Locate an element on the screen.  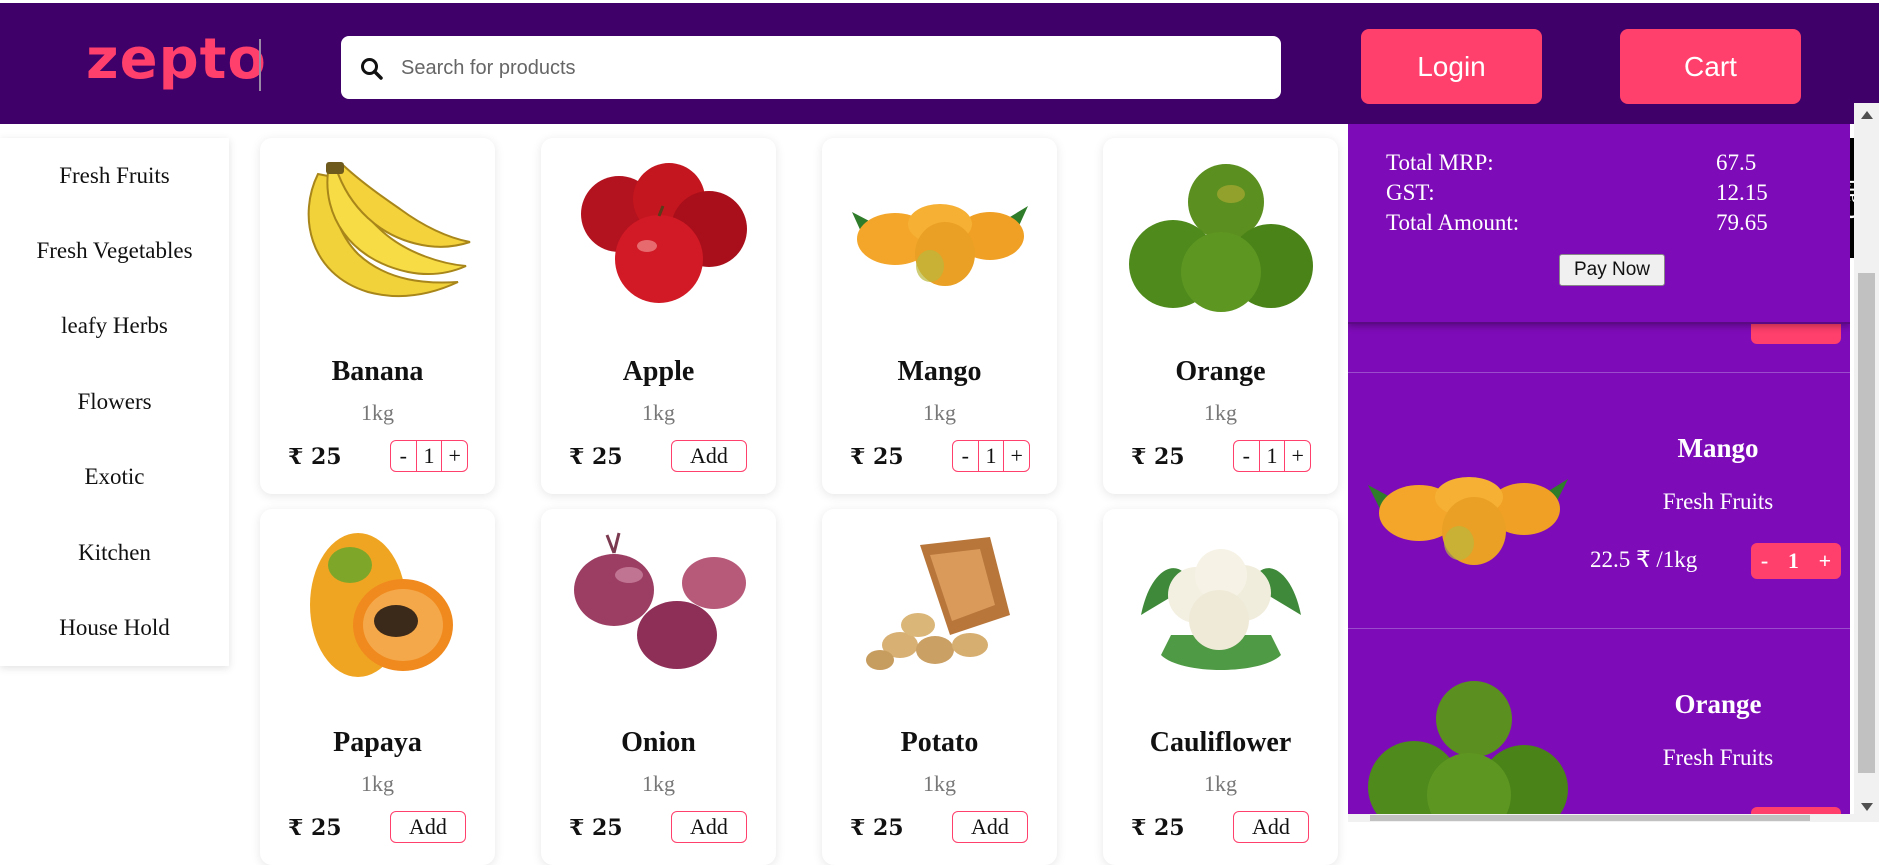
product-name: Apple is located at coordinates (658, 371).